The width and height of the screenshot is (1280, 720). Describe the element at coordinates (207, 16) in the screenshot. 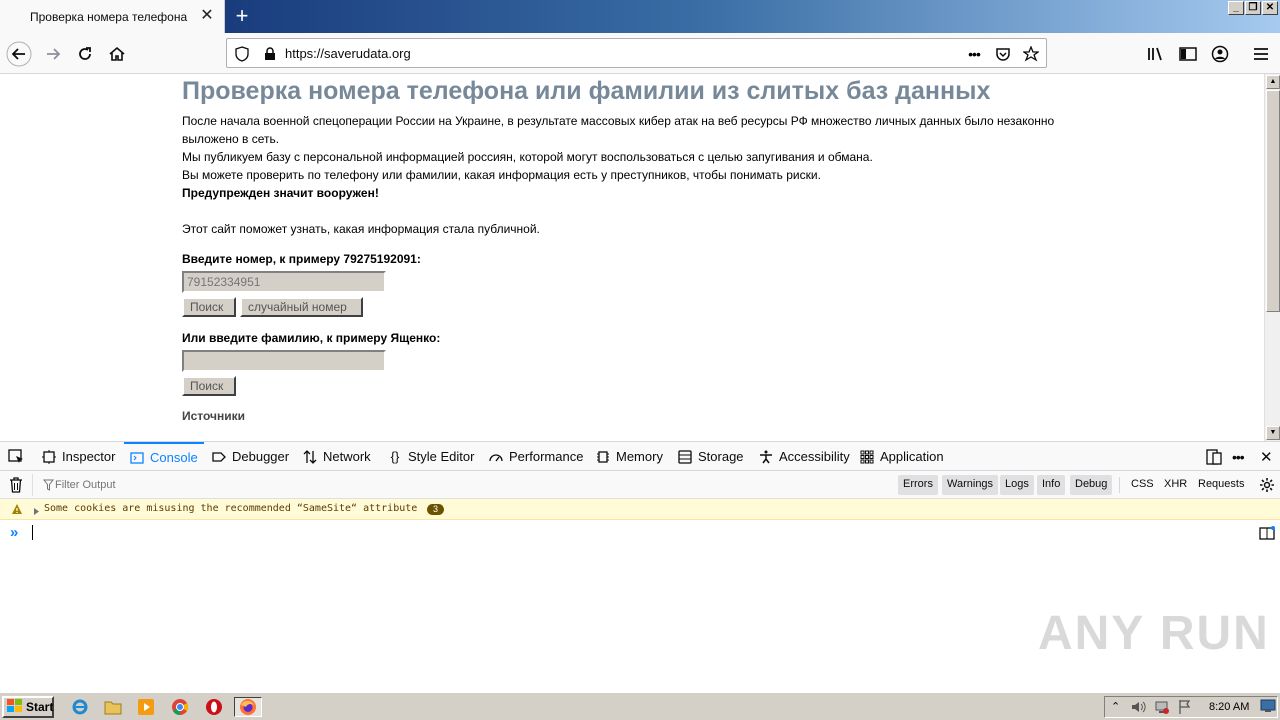

I see `tab-close-icon: ✕` at that location.